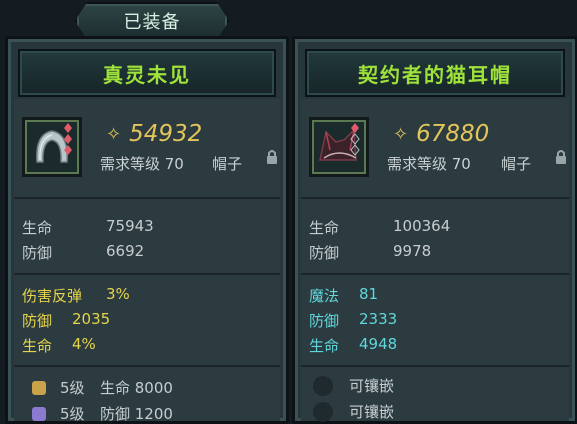 This screenshot has width=577, height=424. Describe the element at coordinates (370, 252) in the screenshot. I see `base-stat-row: 防御 9978` at that location.